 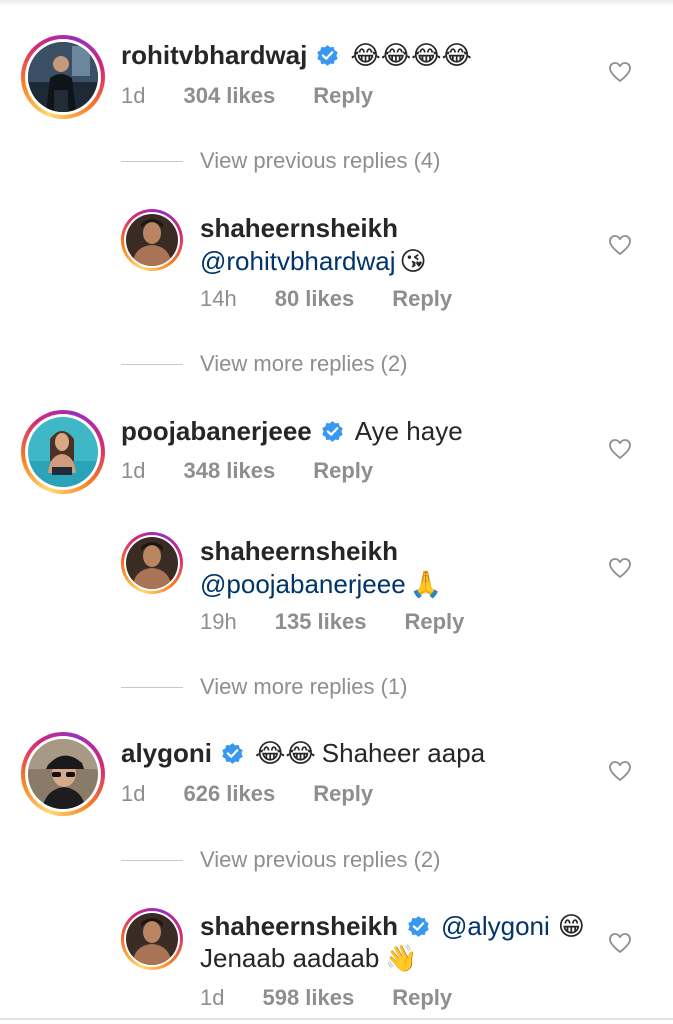 What do you see at coordinates (336, 3) in the screenshot?
I see `top-fade` at bounding box center [336, 3].